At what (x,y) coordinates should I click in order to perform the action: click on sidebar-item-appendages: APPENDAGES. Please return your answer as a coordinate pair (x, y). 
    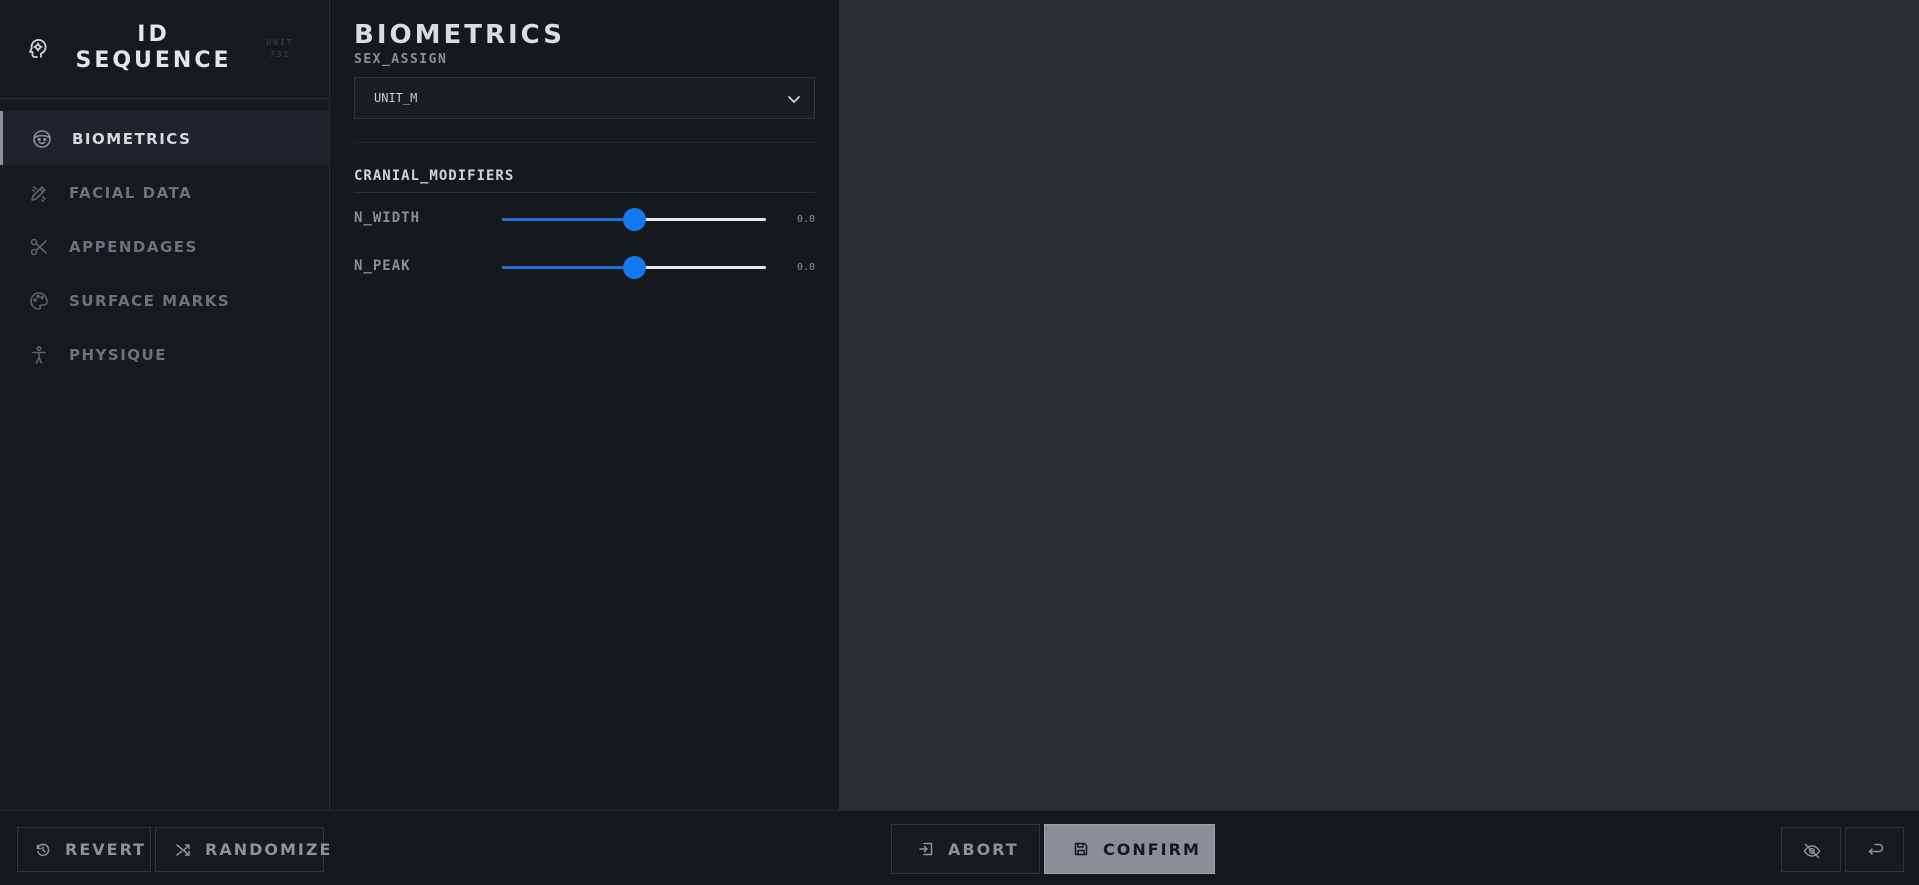
    Looking at the image, I should click on (164, 246).